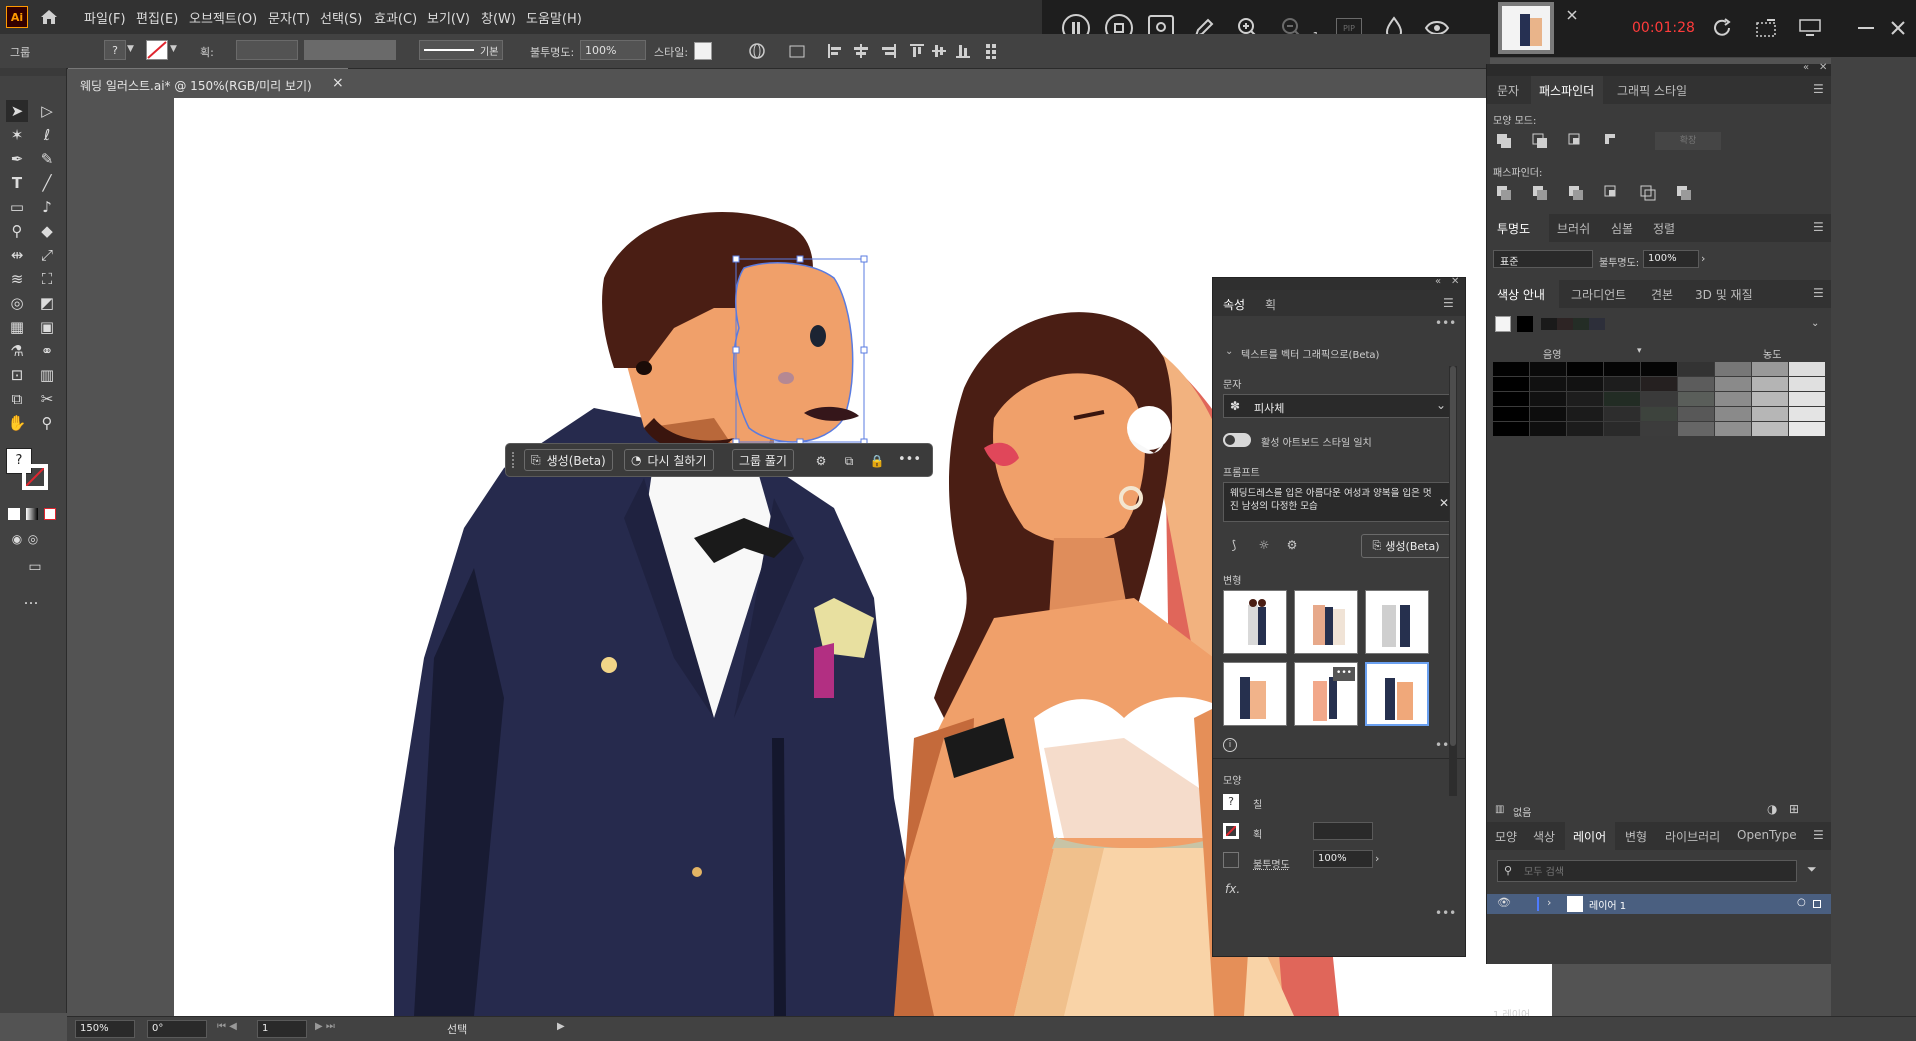  Describe the element at coordinates (47, 351) in the screenshot. I see `blend-tool-icon: ⚭` at that location.